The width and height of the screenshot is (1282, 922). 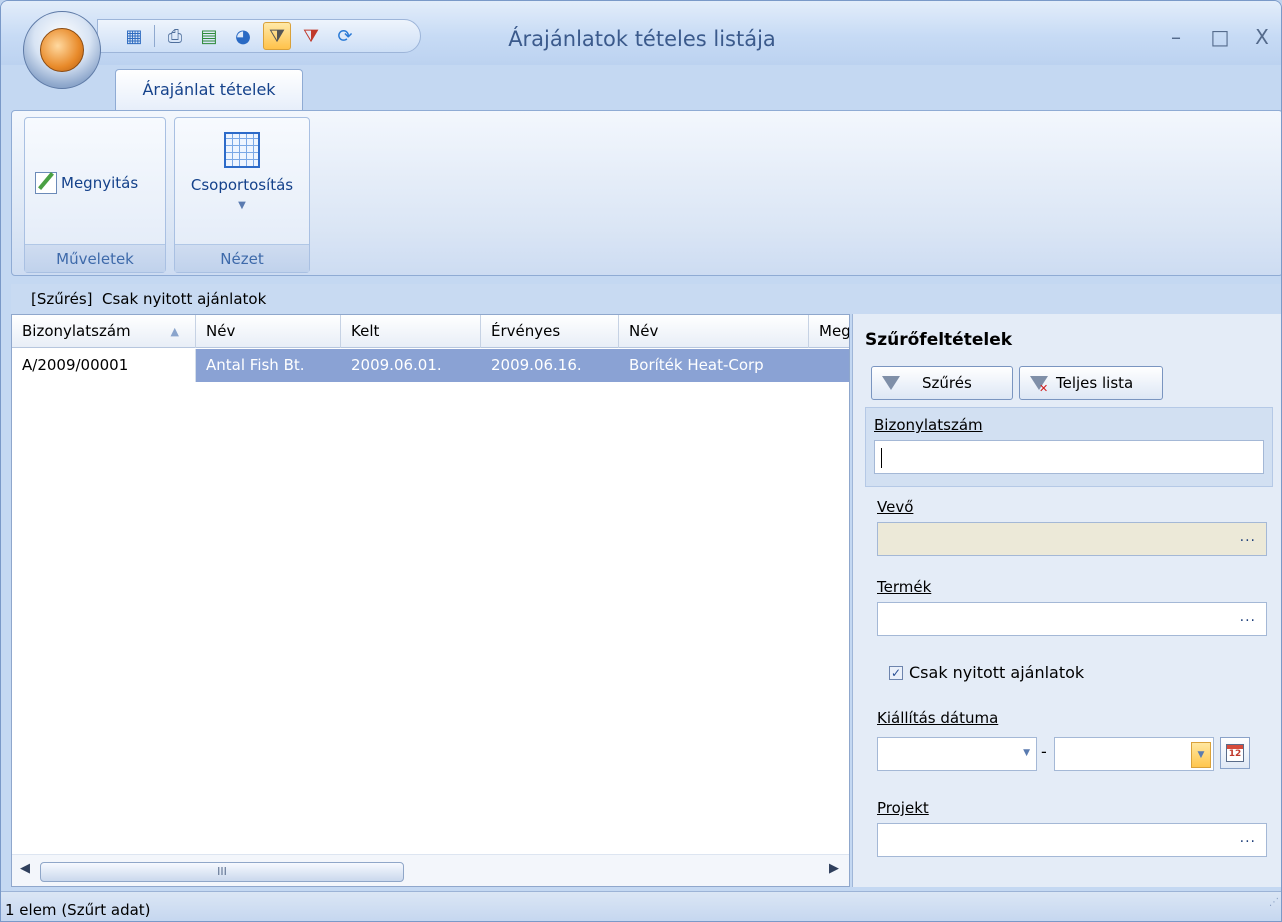 I want to click on column-header-ervenyes: Érvényes, so click(x=550, y=331).